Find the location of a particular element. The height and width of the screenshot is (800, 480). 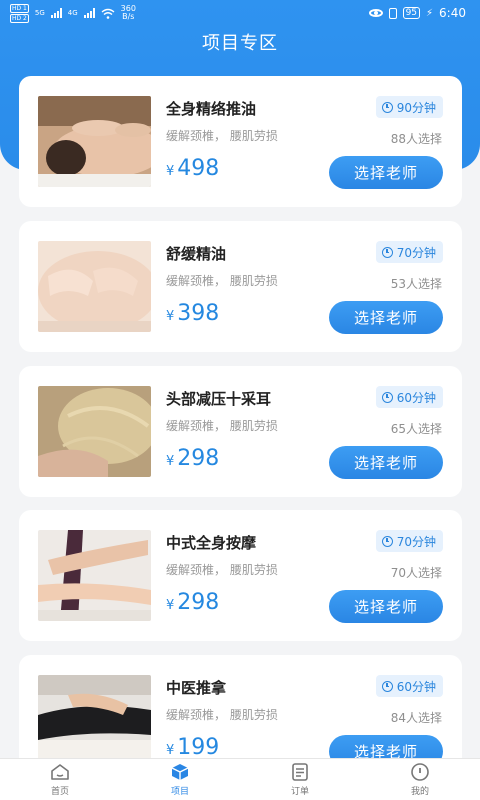

project-price: ¥398 is located at coordinates (192, 315).